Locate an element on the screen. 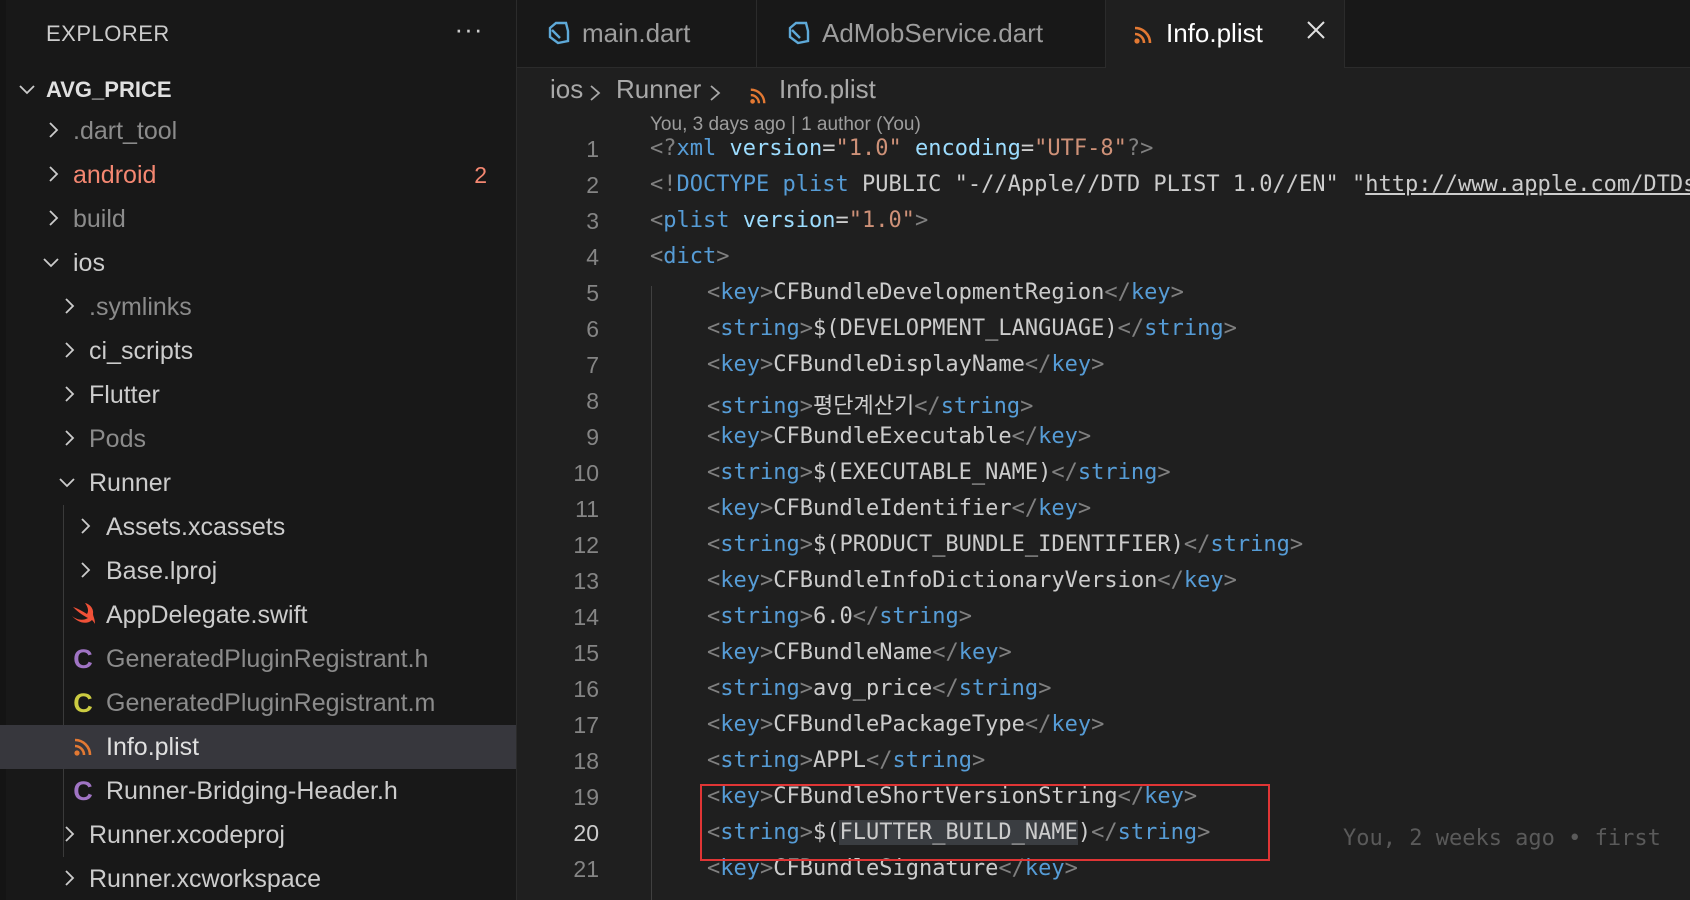  tree-item-xcworkspace: Runner.xcworkspace is located at coordinates (258, 878).